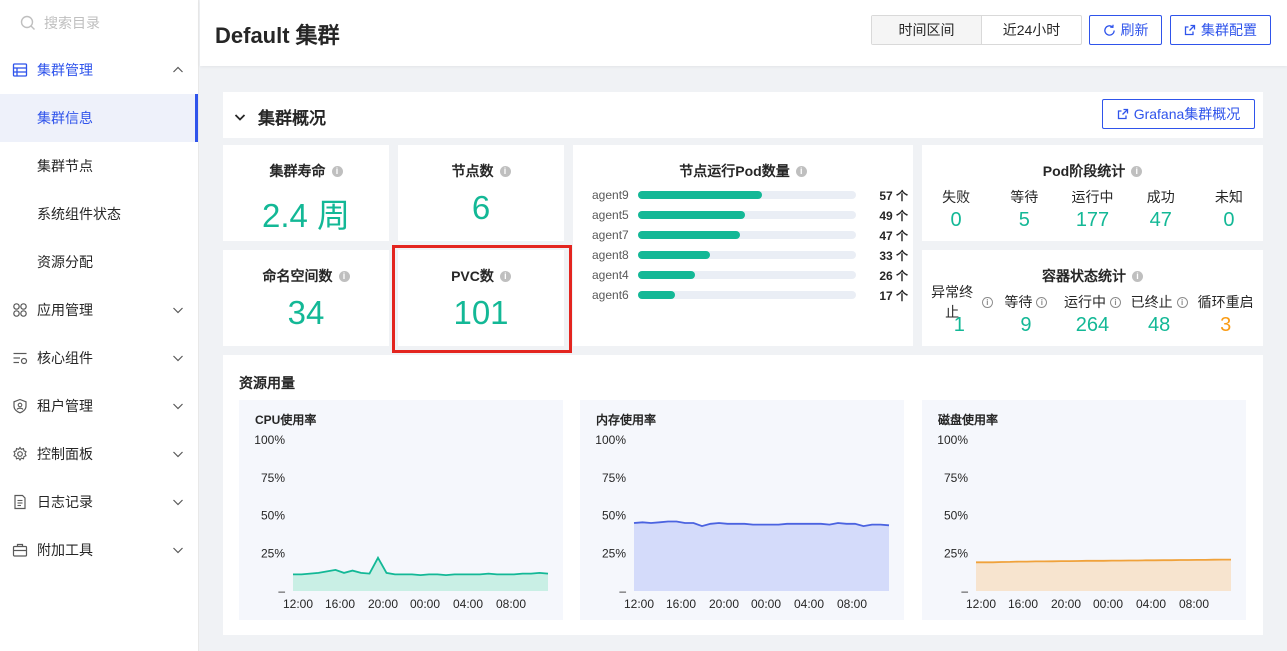 The height and width of the screenshot is (651, 1287). Describe the element at coordinates (280, 116) in the screenshot. I see `overview-collapse-toggle: 集群概况` at that location.